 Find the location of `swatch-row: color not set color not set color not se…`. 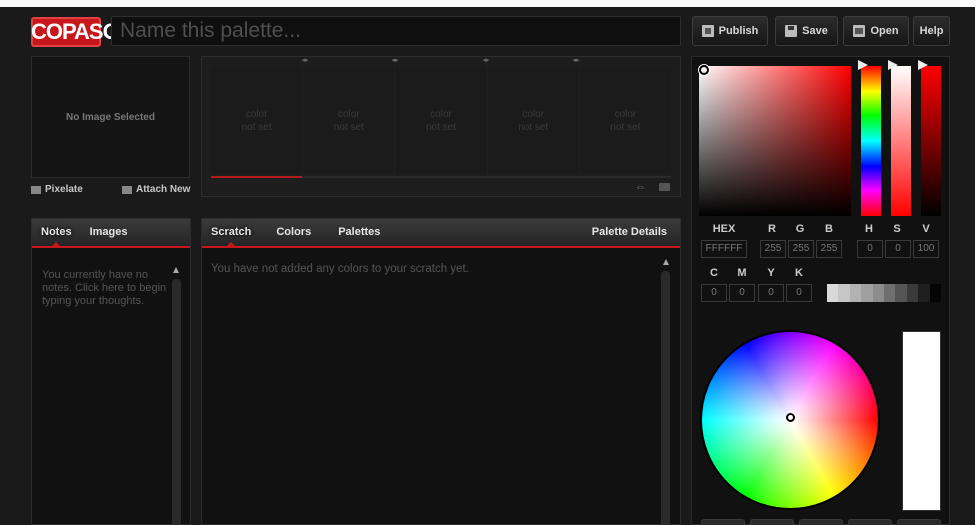

swatch-row: color not set color not set color not se… is located at coordinates (441, 120).